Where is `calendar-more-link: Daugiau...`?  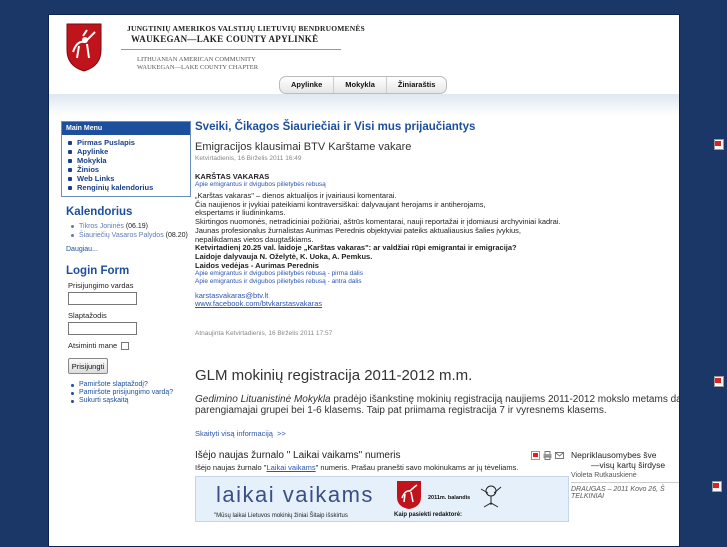
calendar-more-link: Daugiau... is located at coordinates (128, 249).